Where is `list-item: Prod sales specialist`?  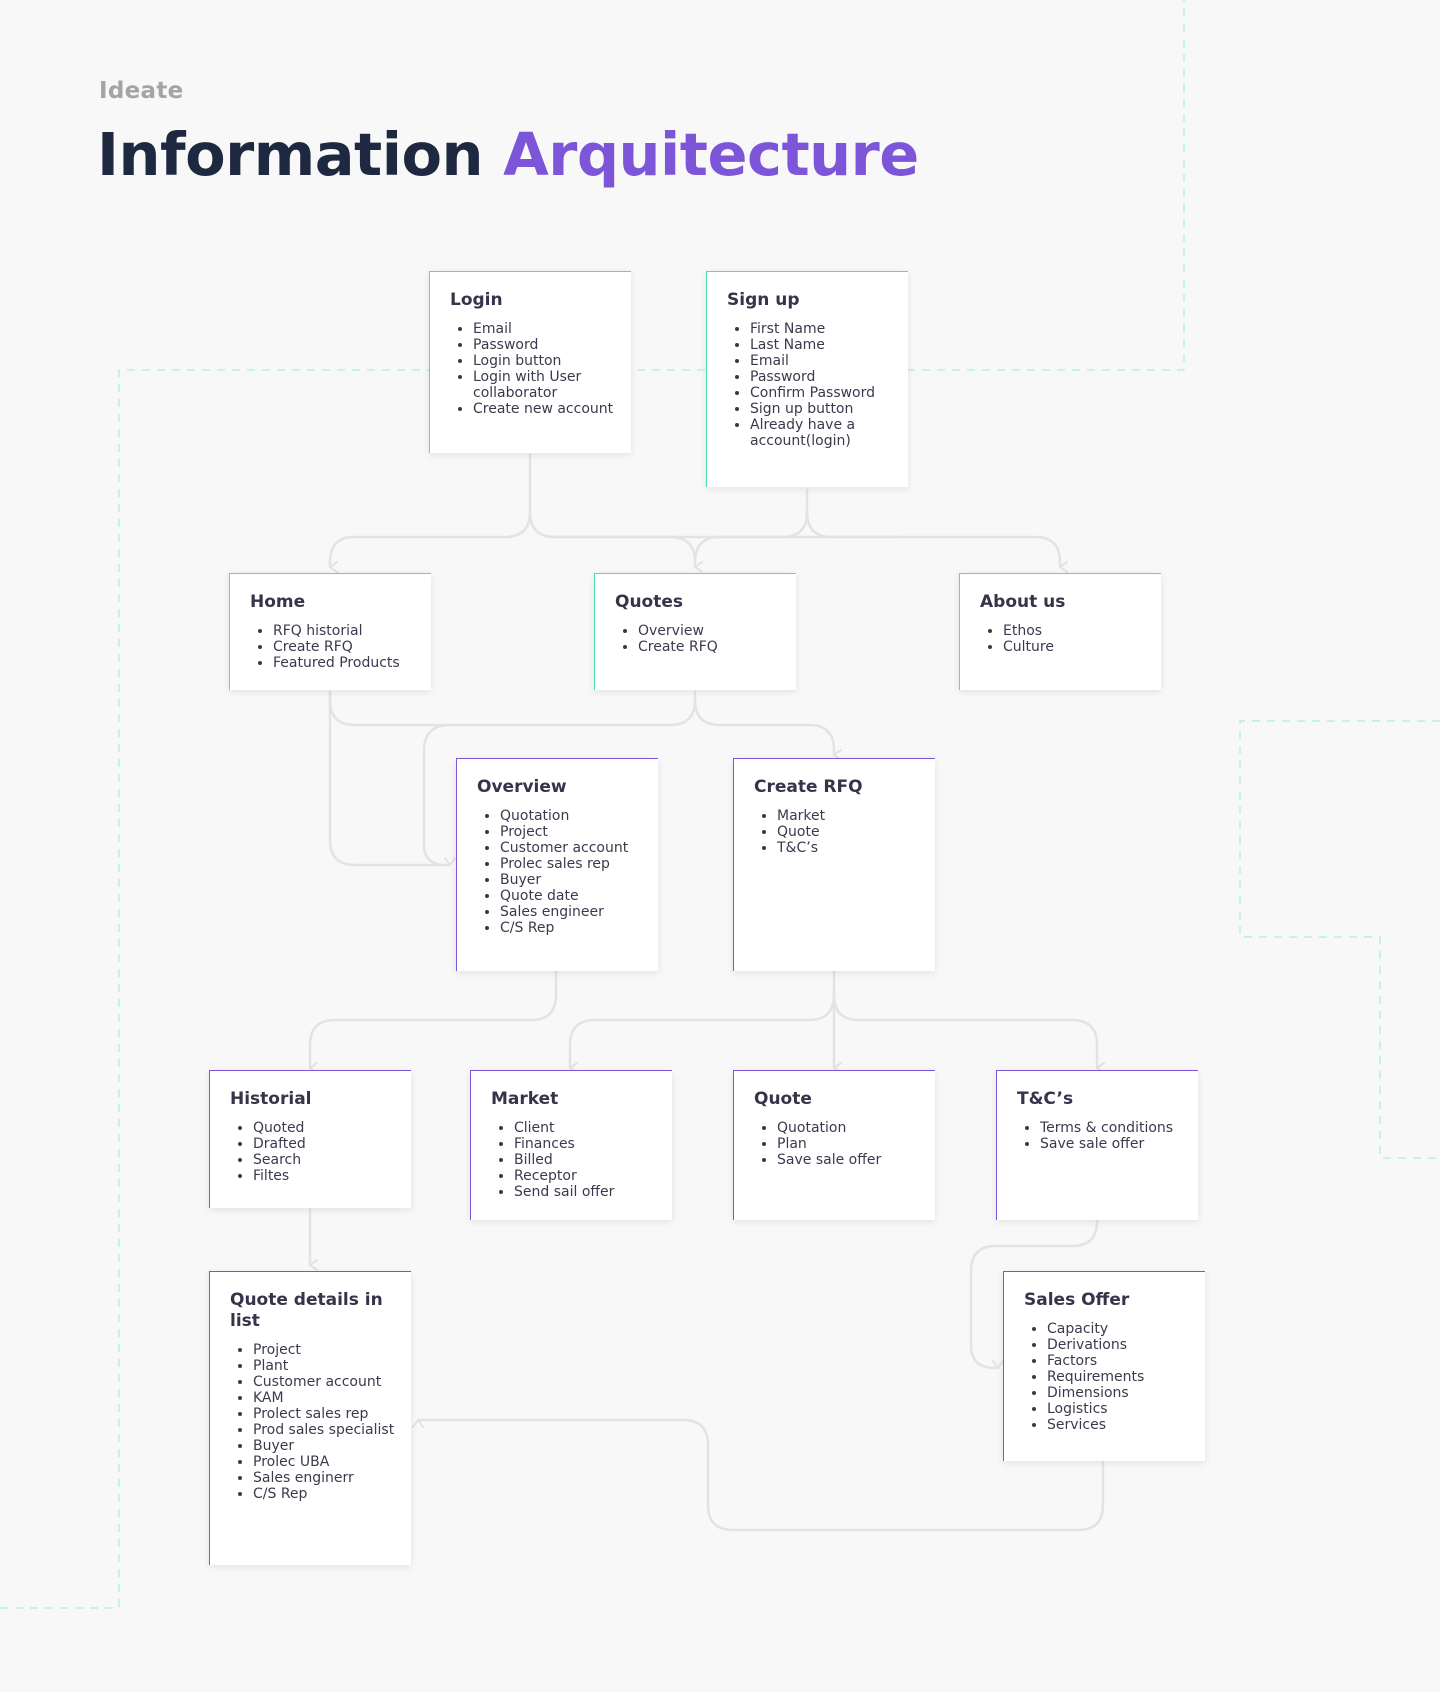 list-item: Prod sales specialist is located at coordinates (325, 1430).